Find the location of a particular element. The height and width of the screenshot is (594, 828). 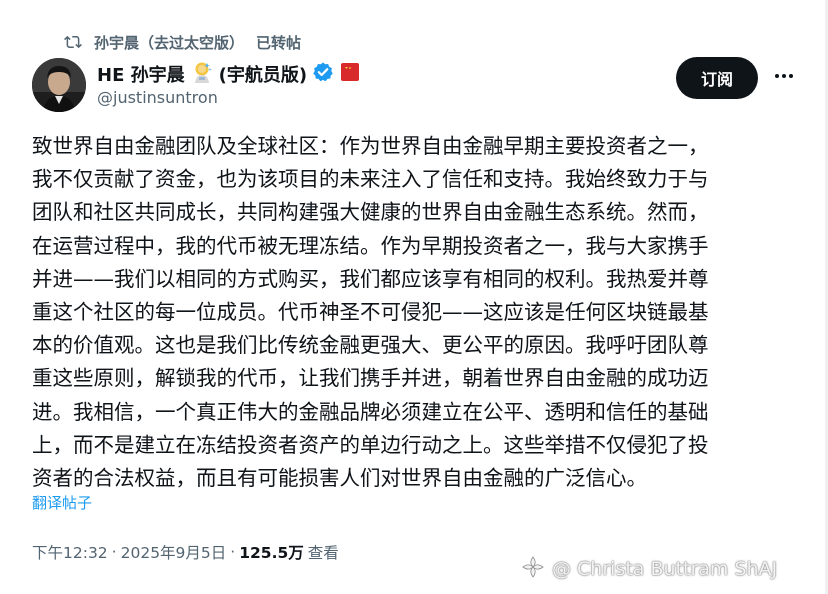

post-text-line: 并进——我们以相同的方式购买，我们都应该享有相同的权利。我热爱并尊 is located at coordinates (370, 278).